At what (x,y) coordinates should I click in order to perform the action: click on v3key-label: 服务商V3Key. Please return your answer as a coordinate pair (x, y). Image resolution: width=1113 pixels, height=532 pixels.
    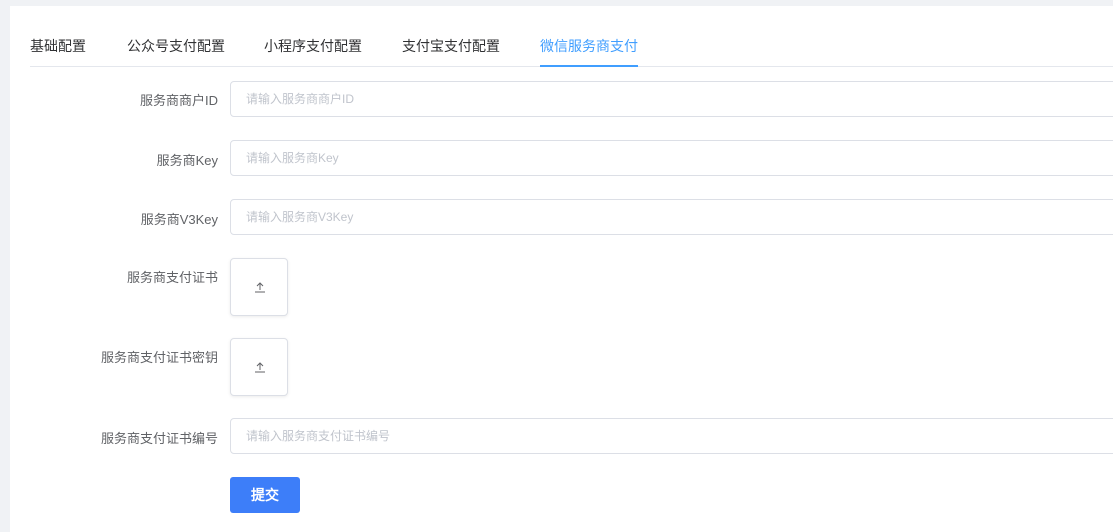
    Looking at the image, I should click on (179, 219).